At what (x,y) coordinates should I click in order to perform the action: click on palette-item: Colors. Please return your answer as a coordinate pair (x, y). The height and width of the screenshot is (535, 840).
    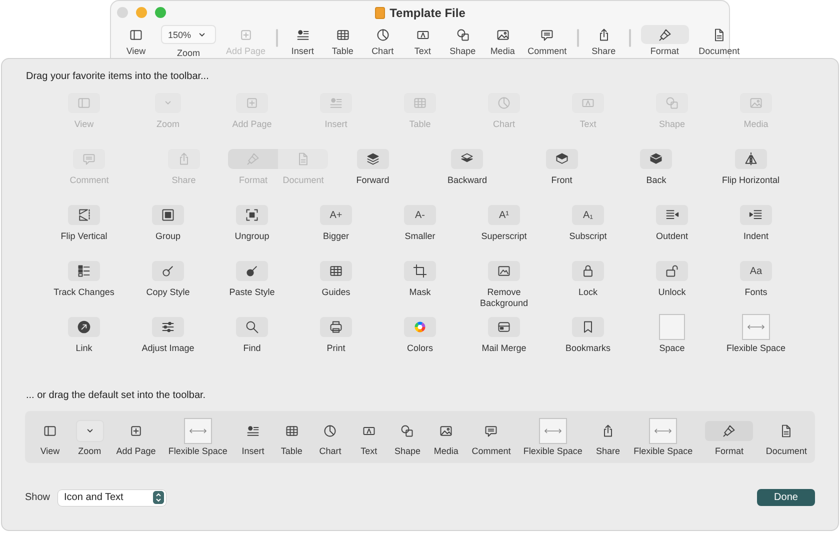
    Looking at the image, I should click on (420, 342).